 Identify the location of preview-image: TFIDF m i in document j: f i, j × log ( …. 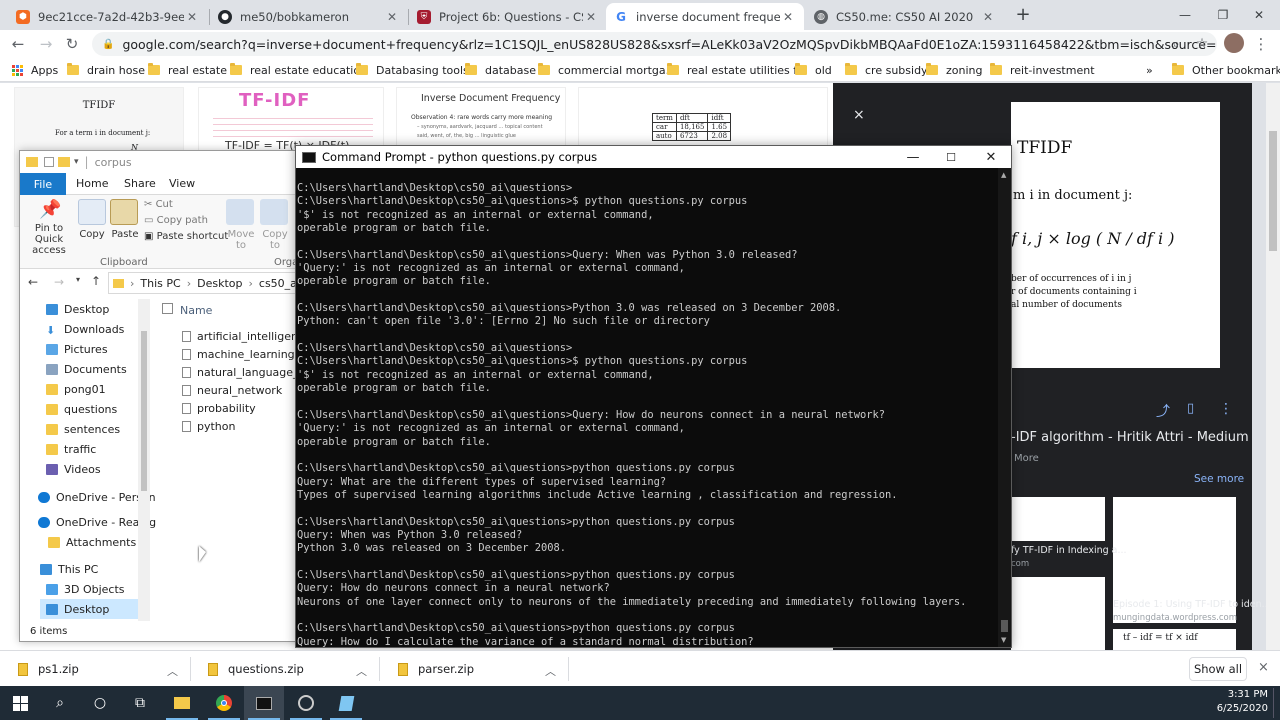
(1115, 235).